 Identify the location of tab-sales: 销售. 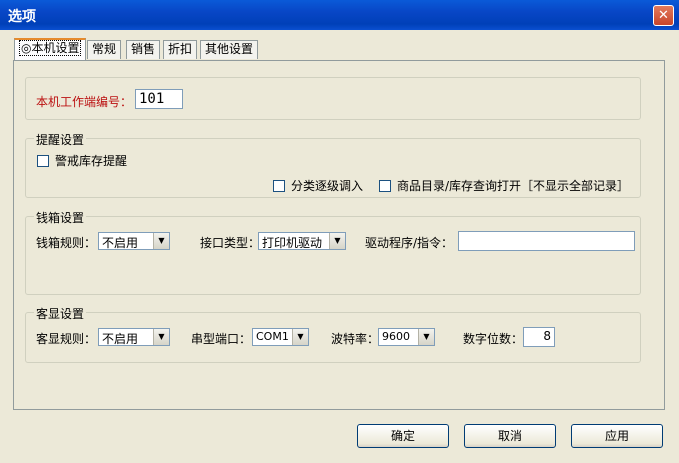
(143, 49).